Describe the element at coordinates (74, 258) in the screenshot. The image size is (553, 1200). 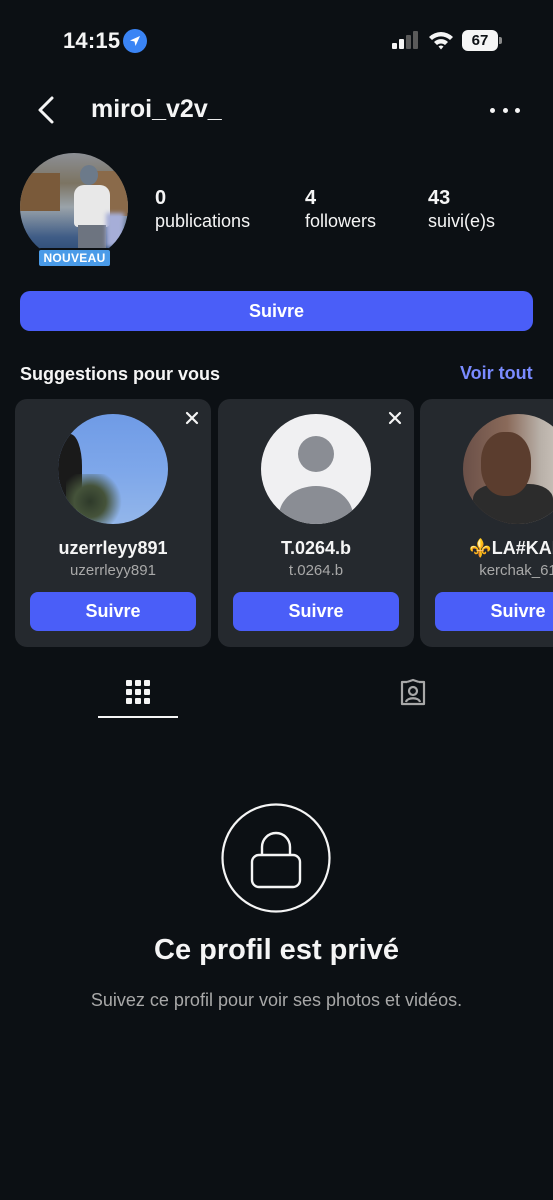
I see `new-account-badge: NOUVEAU` at that location.